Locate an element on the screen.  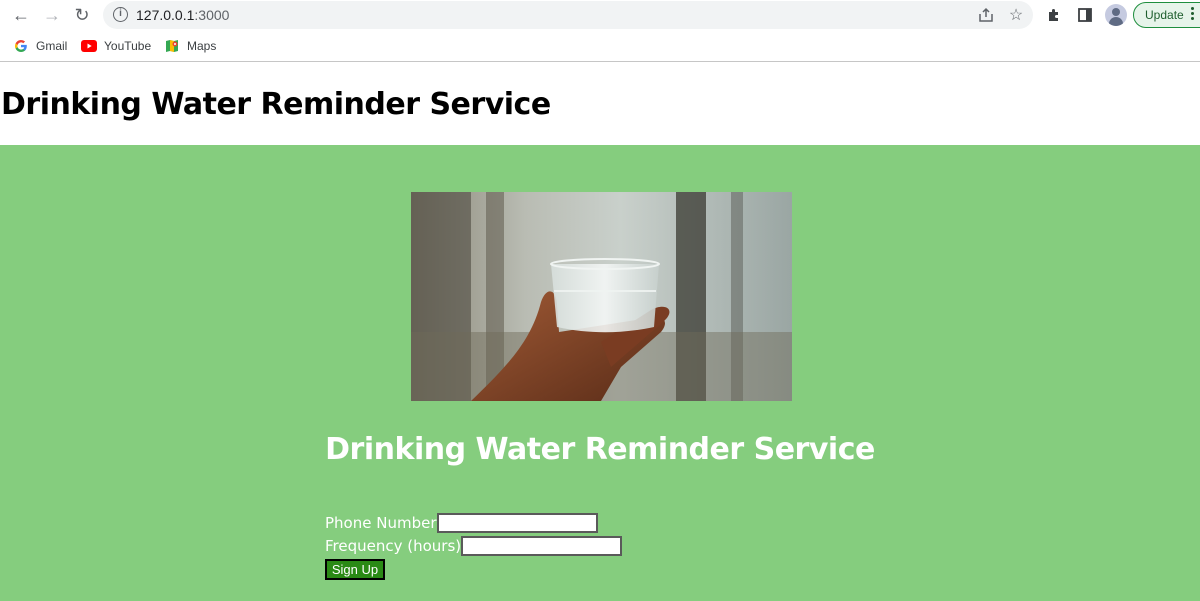
sign-up-button: Sign Up is located at coordinates (355, 569).